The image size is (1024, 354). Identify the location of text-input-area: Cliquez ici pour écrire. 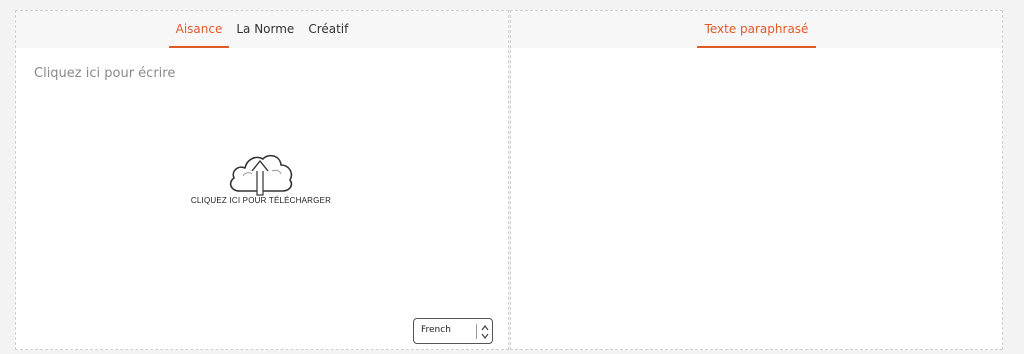
(104, 73).